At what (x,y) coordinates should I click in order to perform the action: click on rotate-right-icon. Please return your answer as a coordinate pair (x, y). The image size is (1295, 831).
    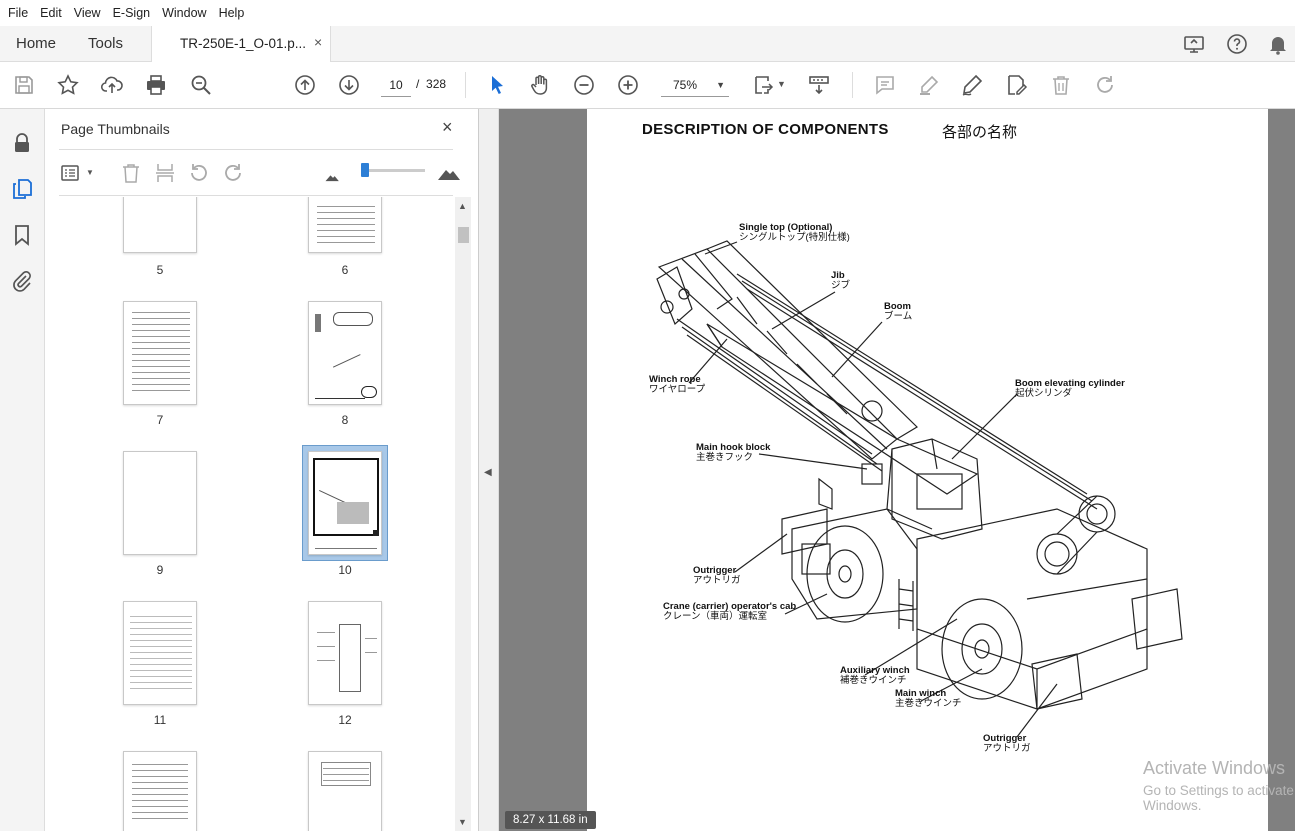
    Looking at the image, I should click on (233, 173).